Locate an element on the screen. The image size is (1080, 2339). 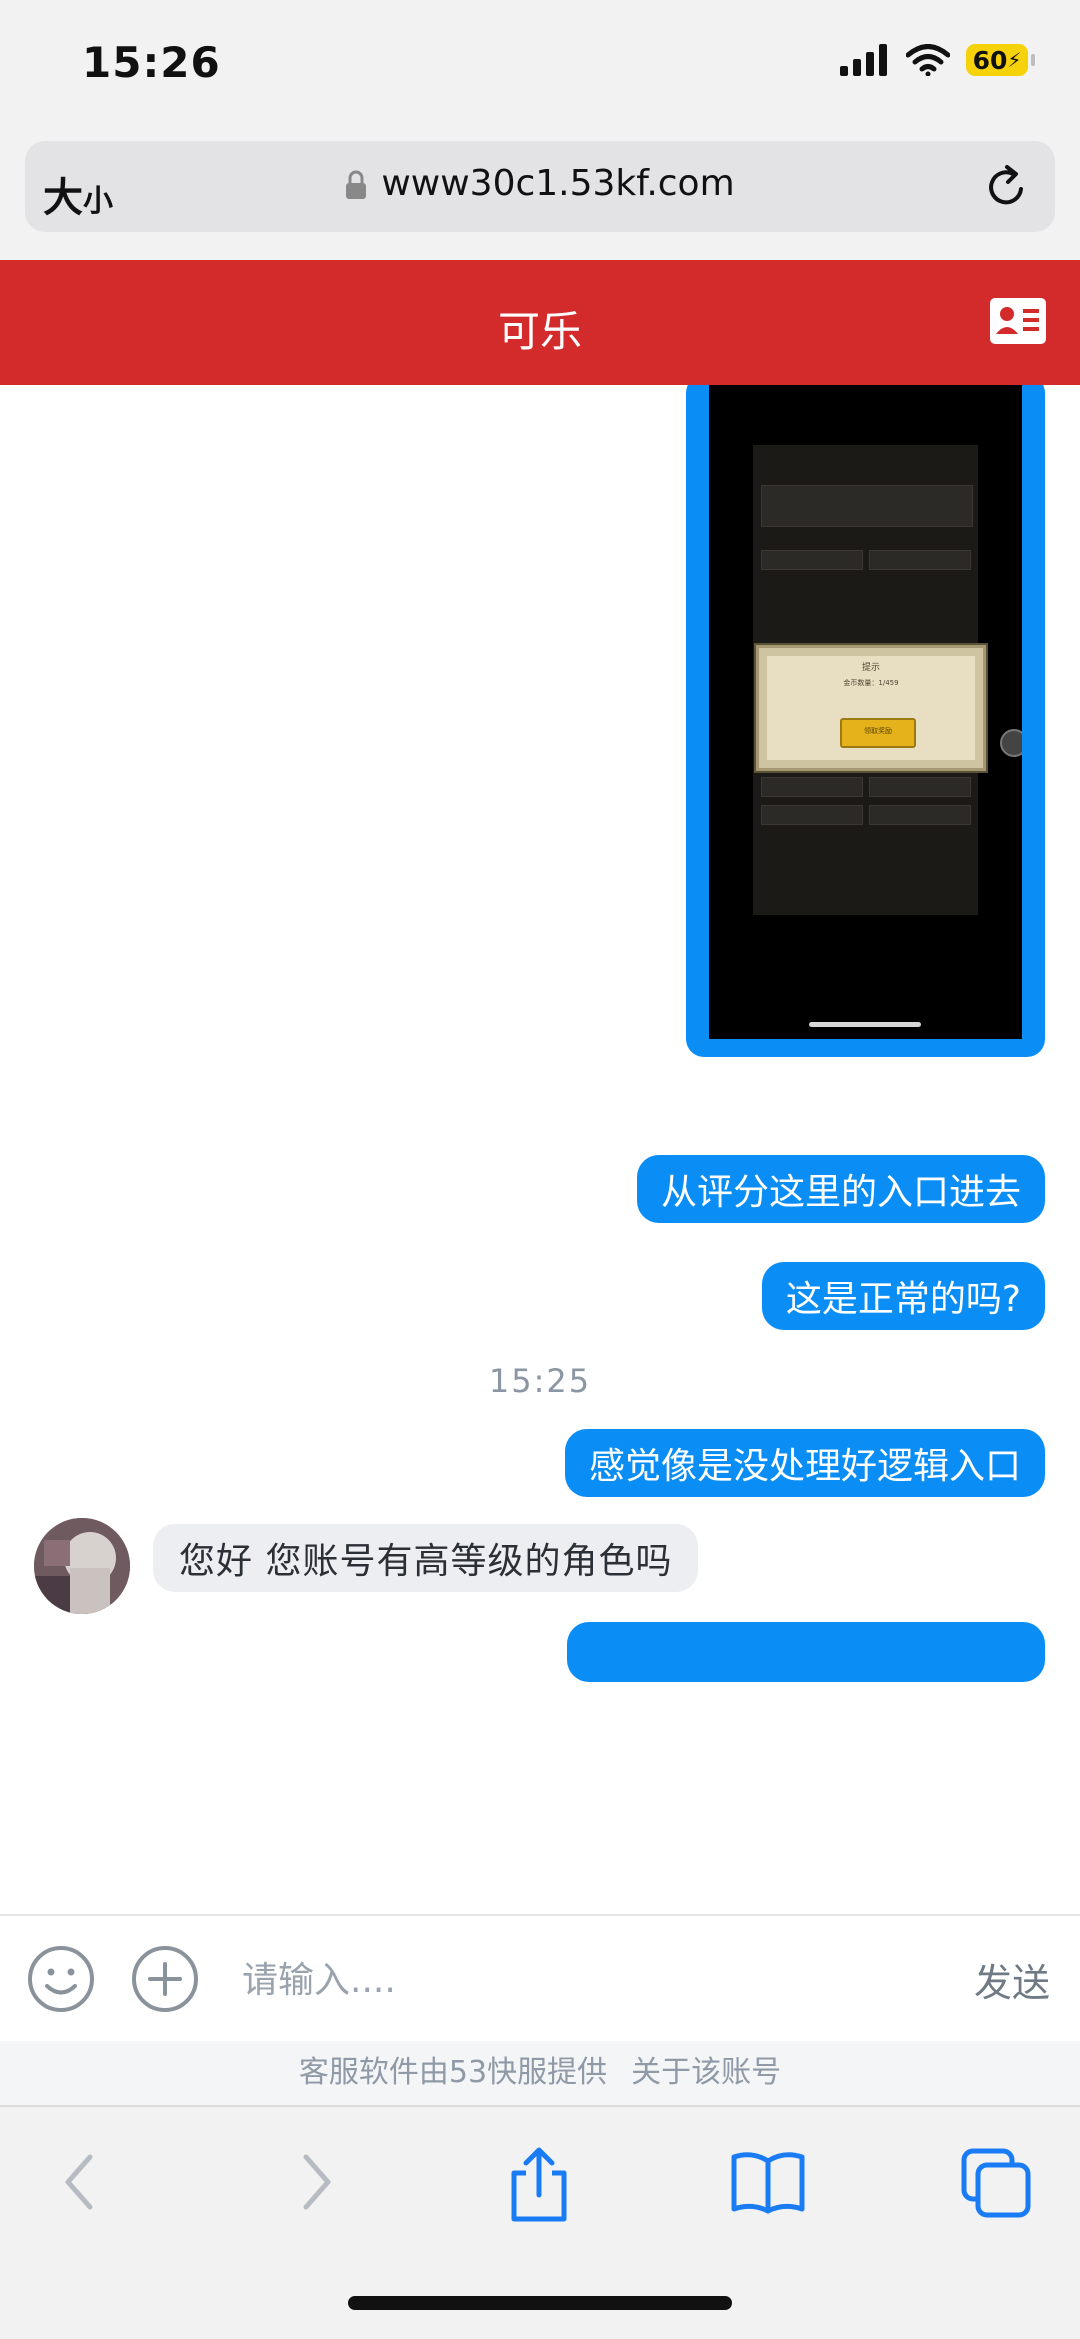
screenshot-image: 提示 金币数量：1/459 领取奖励 is located at coordinates (865, 712).